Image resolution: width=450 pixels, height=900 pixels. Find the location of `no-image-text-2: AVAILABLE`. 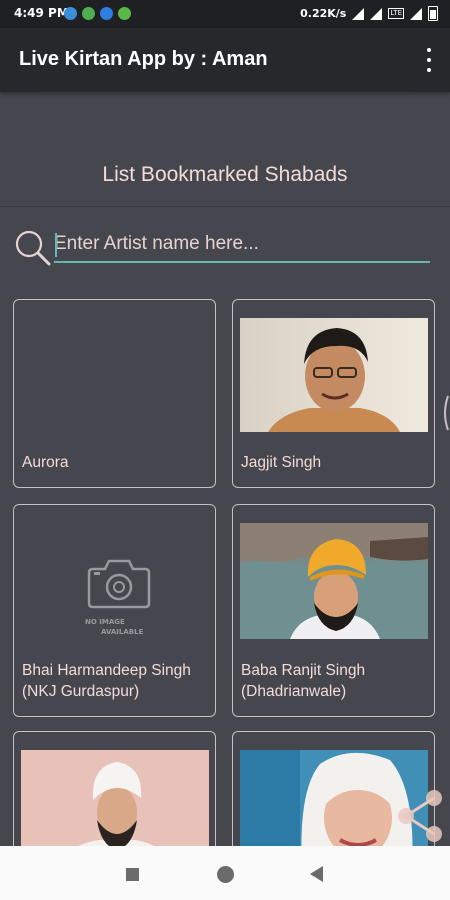

no-image-text-2: AVAILABLE is located at coordinates (122, 632).